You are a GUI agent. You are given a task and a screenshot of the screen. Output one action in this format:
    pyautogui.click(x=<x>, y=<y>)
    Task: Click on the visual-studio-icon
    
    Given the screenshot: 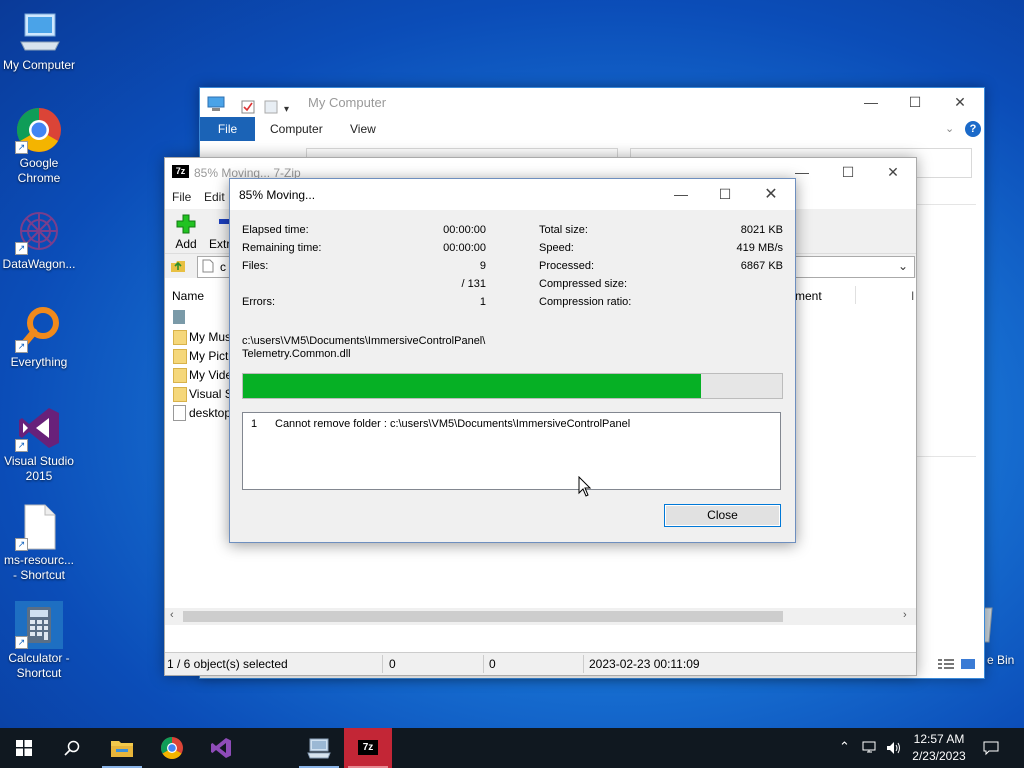 What is the action you would take?
    pyautogui.click(x=221, y=748)
    